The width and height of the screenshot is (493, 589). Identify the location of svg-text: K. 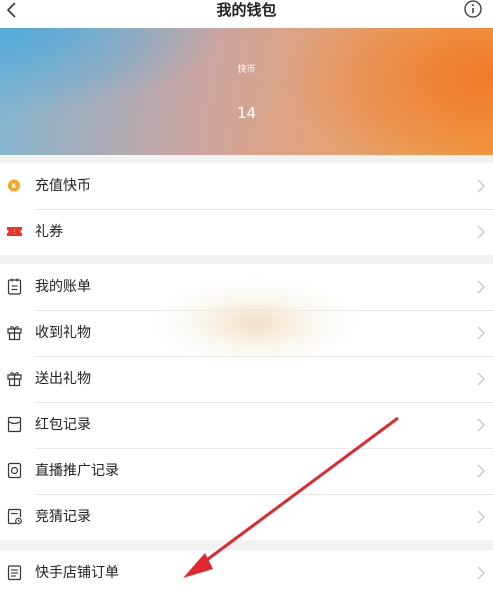
(14, 186).